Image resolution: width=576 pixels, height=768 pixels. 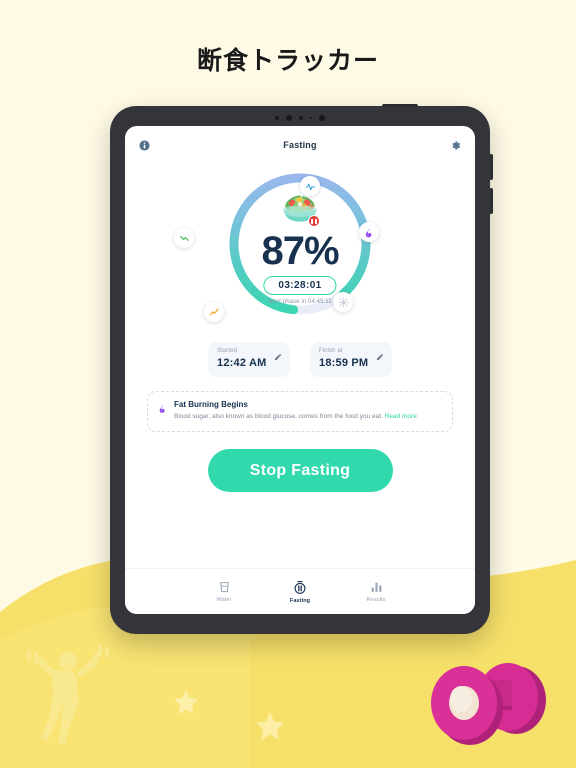 I want to click on app-header: Fasting, so click(x=300, y=145).